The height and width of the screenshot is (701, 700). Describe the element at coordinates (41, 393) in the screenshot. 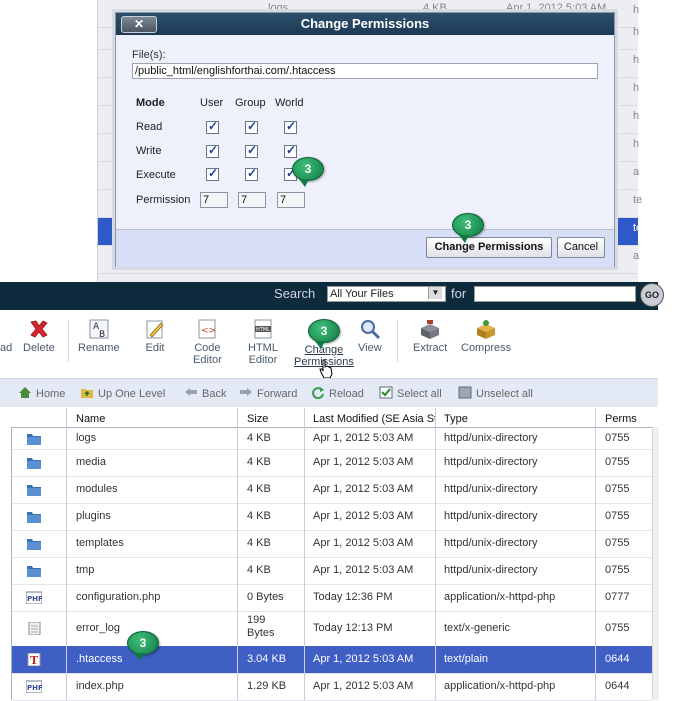

I see `home-button: Home` at that location.